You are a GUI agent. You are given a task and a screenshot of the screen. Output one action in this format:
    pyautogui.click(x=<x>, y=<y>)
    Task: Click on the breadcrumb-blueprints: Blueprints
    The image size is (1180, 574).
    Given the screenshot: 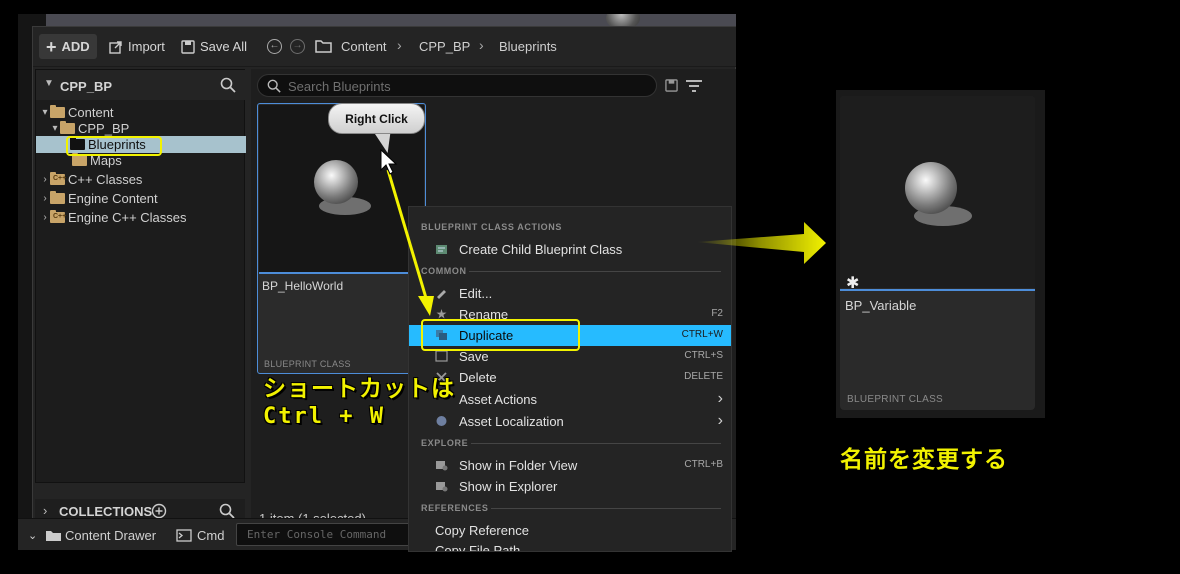 What is the action you would take?
    pyautogui.click(x=528, y=46)
    